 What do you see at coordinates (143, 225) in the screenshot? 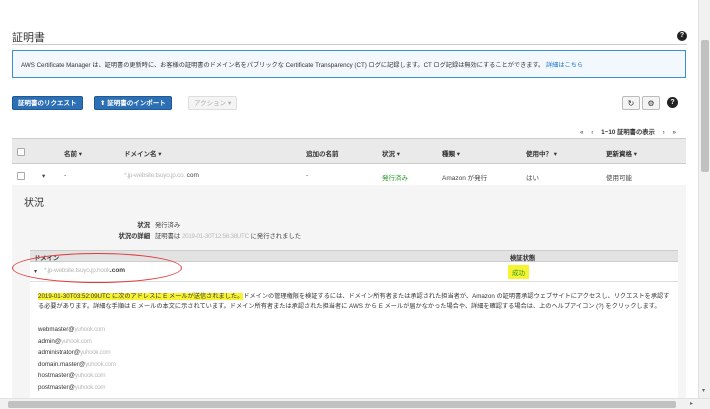
I see `status-key: 状況` at bounding box center [143, 225].